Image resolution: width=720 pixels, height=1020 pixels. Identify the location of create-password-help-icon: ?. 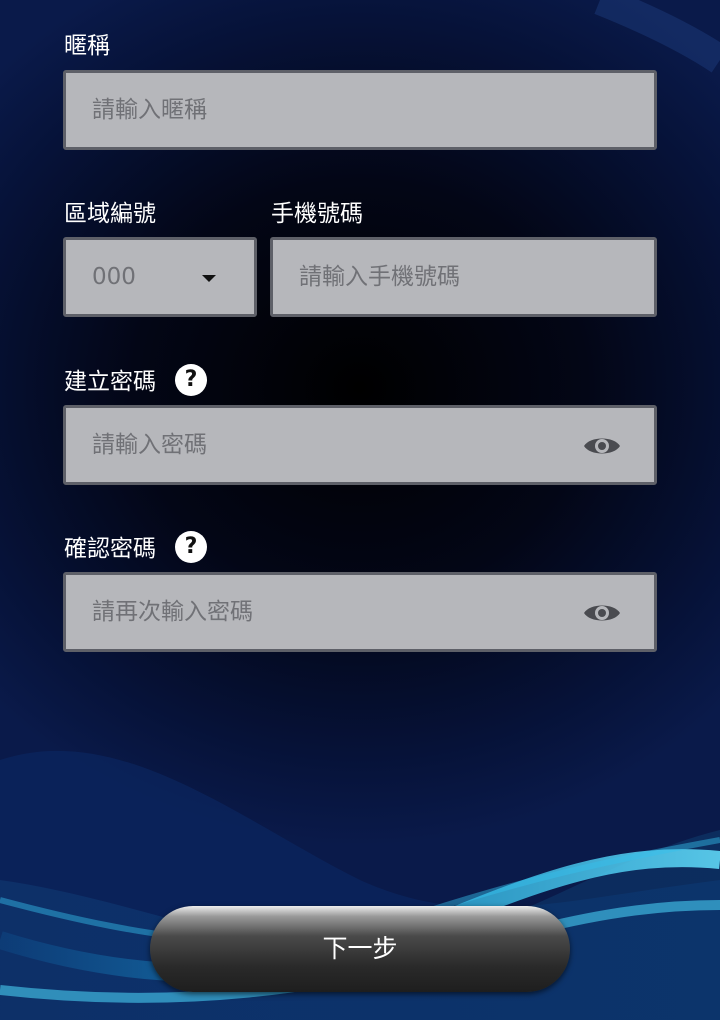
(191, 380).